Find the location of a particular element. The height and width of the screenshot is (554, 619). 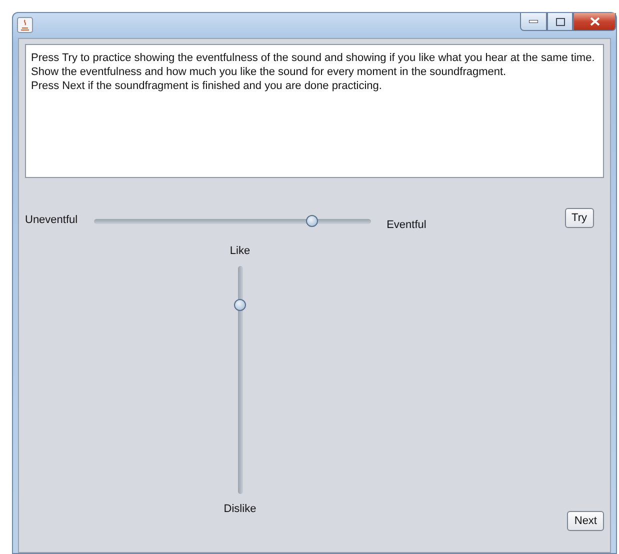

minimize-button is located at coordinates (533, 22).